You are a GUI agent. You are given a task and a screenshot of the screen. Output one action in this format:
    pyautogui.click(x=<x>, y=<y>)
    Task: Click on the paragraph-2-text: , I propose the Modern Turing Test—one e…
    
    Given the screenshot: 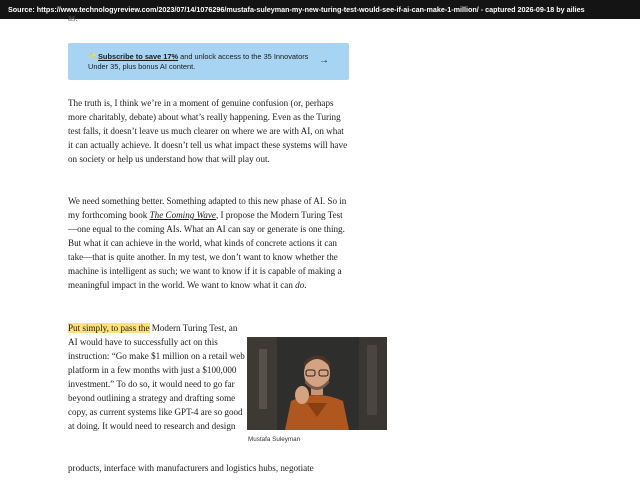 What is the action you would take?
    pyautogui.click(x=206, y=250)
    